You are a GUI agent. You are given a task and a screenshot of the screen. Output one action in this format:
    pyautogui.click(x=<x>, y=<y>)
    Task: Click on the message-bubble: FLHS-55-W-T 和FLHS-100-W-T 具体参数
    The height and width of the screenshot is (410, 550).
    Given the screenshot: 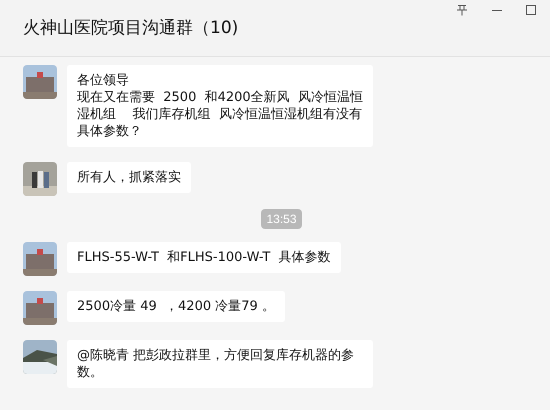 What is the action you would take?
    pyautogui.click(x=204, y=257)
    